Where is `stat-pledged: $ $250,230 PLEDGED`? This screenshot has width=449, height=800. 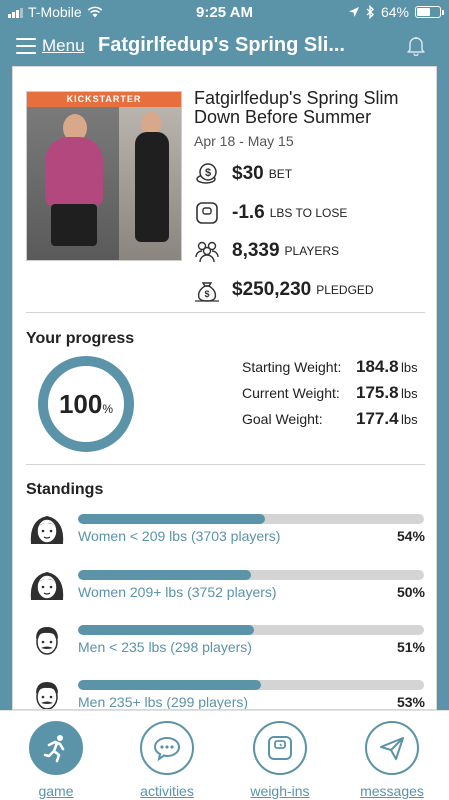 stat-pledged: $ $250,230 PLEDGED is located at coordinates (284, 290).